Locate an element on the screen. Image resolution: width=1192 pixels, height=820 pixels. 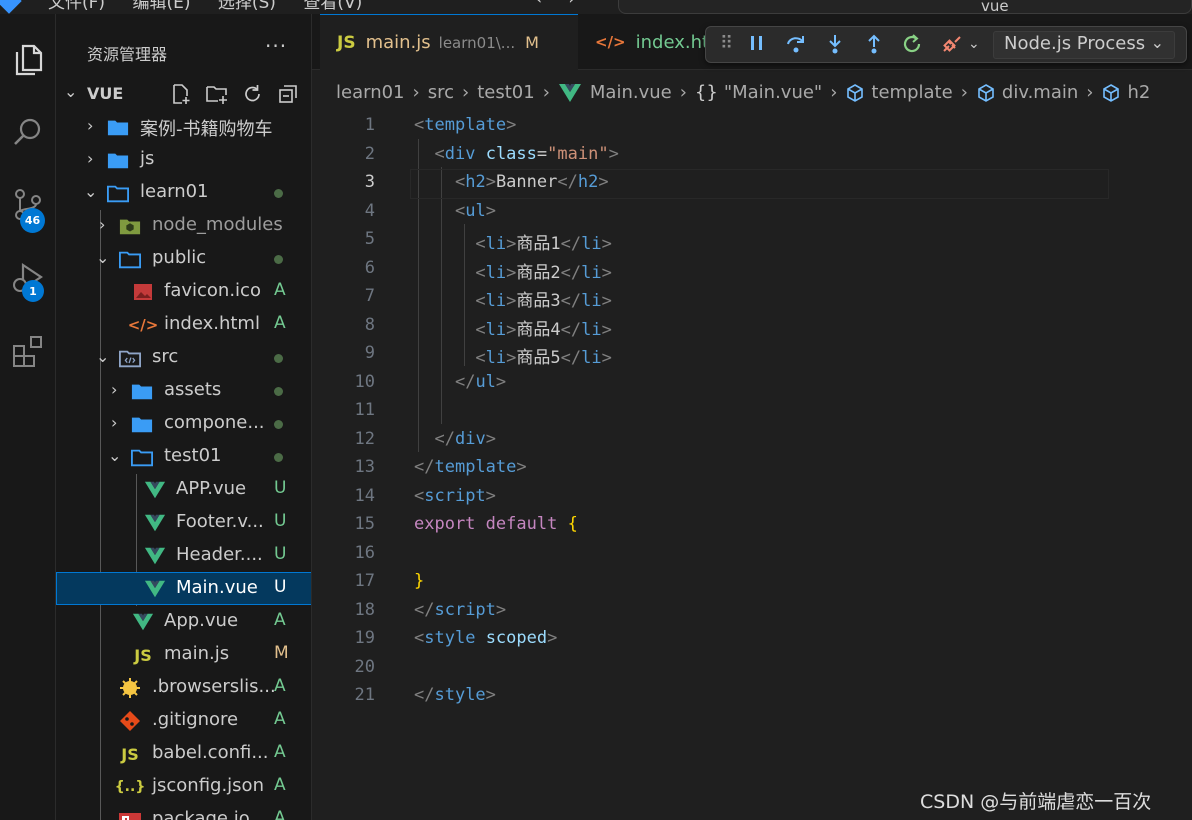
tree-item-label: Main.vue is located at coordinates (217, 587).